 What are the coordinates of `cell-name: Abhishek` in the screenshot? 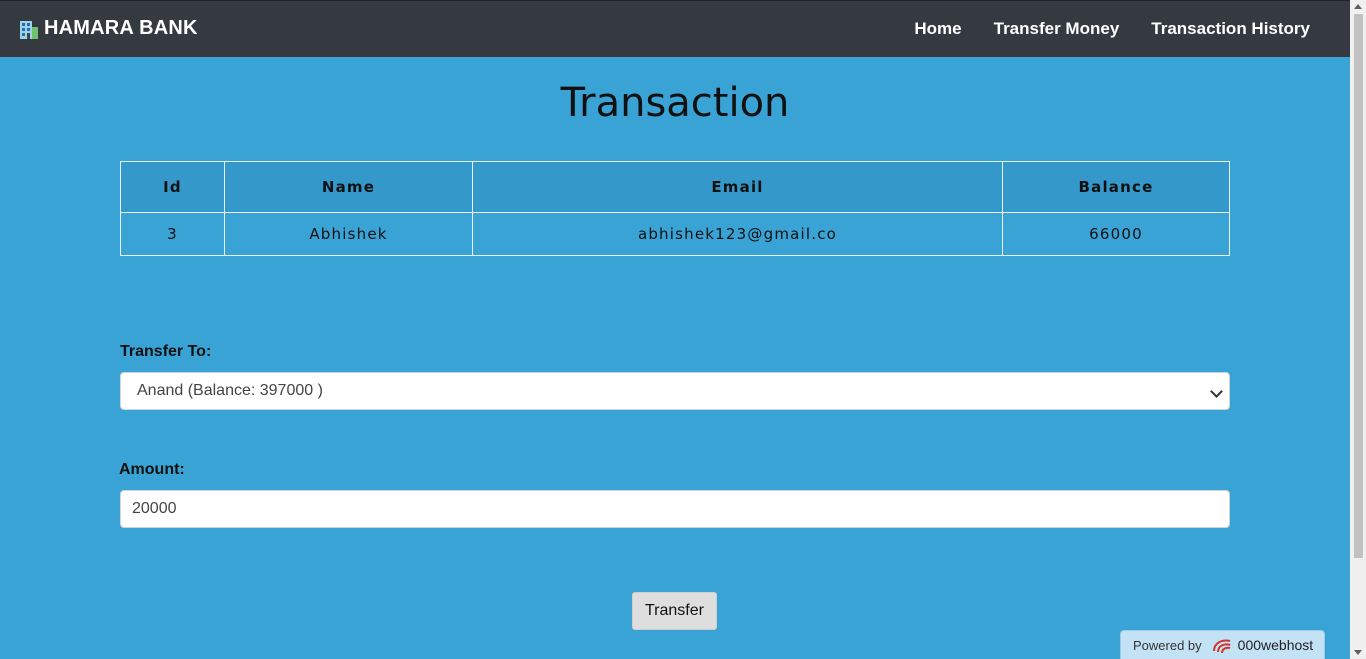 It's located at (348, 234).